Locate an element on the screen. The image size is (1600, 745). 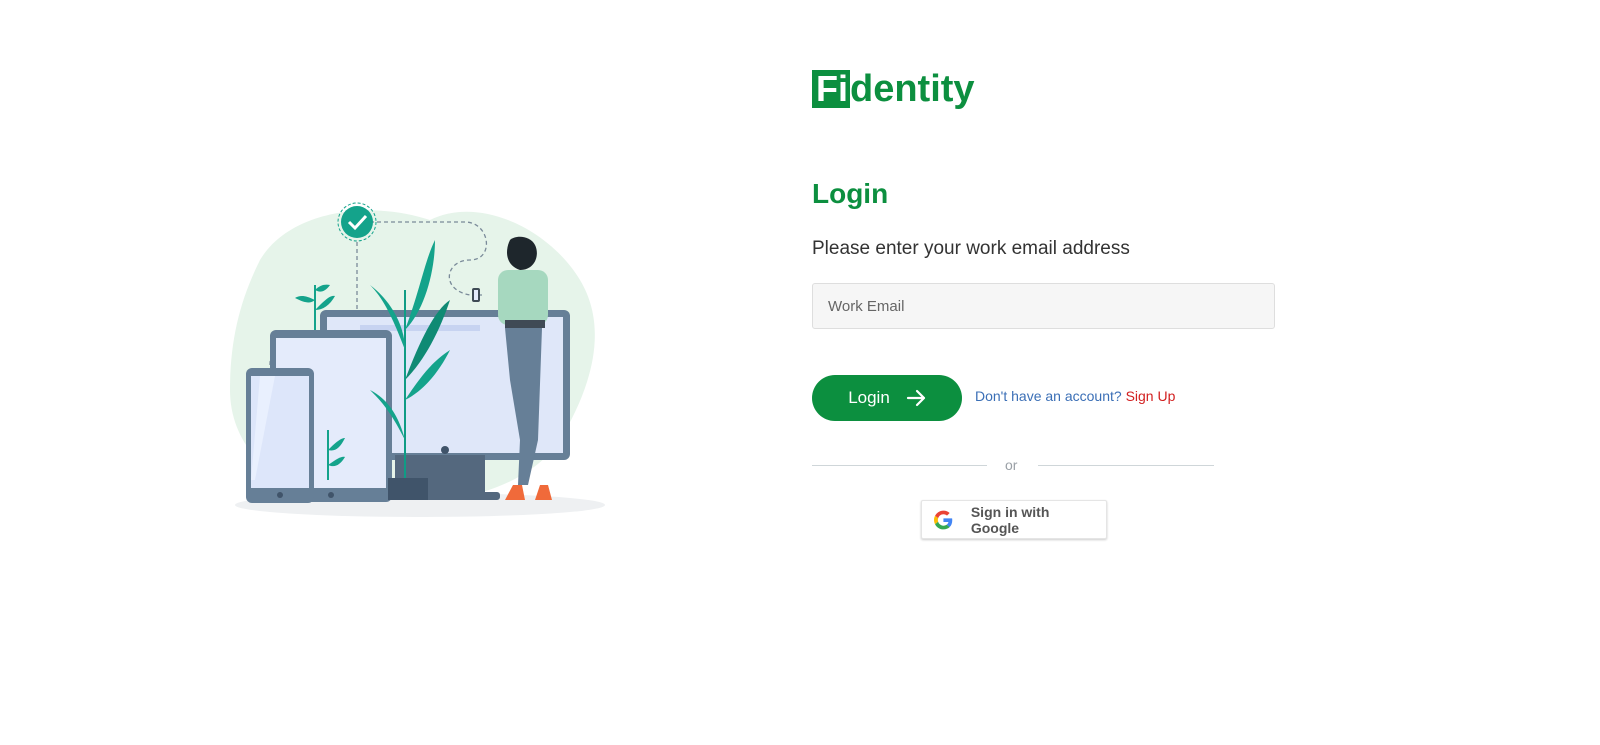
work-email-input is located at coordinates (1043, 306).